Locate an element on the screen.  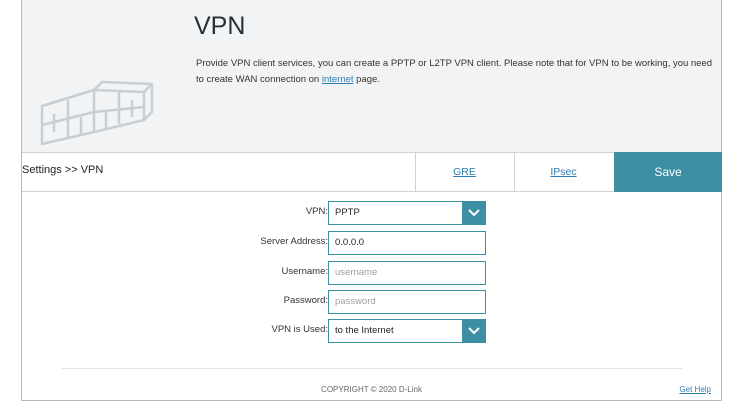
tab-gre: GRE is located at coordinates (464, 172).